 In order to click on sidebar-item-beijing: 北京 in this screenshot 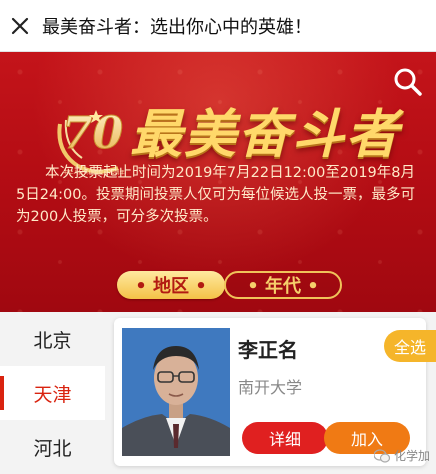, I will do `click(52, 339)`.